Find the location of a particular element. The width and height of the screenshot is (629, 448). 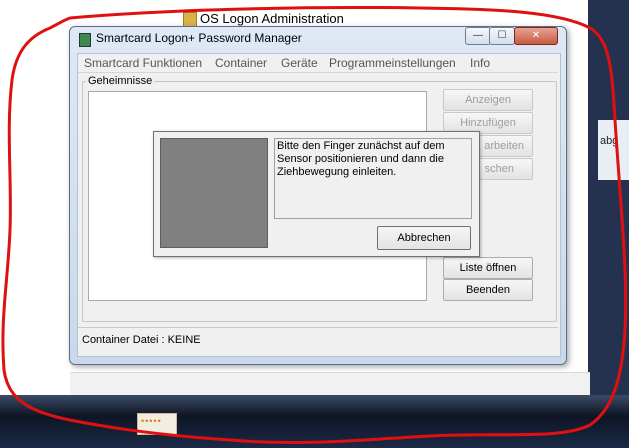

menu-geraete: Geräte is located at coordinates (299, 63).